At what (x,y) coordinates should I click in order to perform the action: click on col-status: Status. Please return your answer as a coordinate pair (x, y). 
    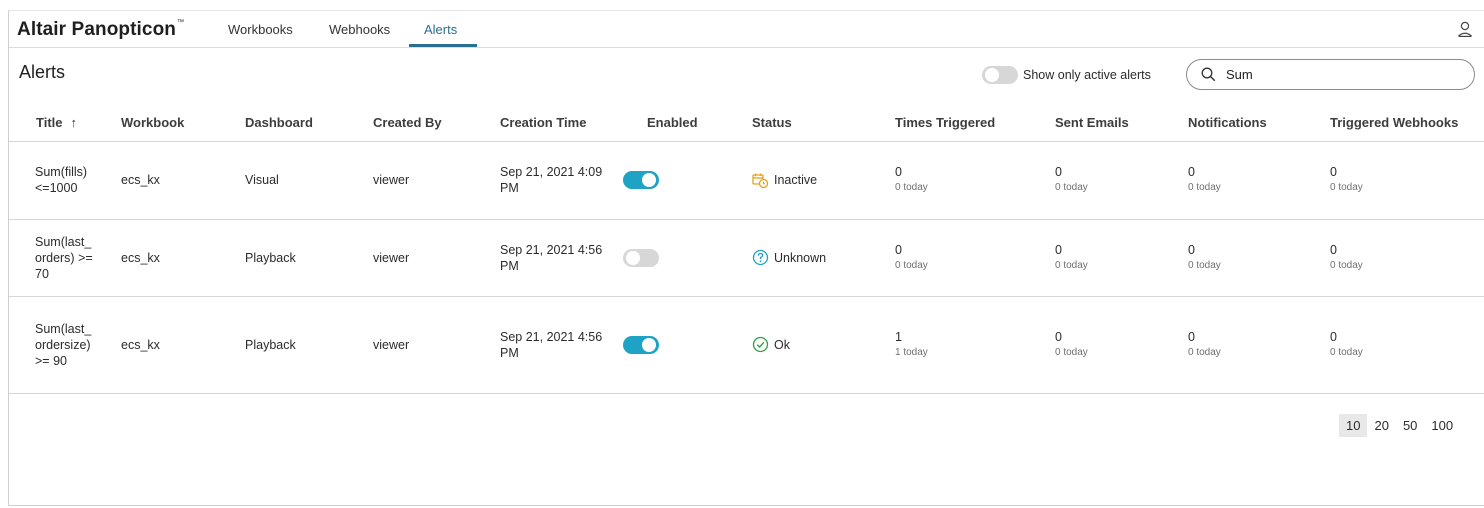
    Looking at the image, I should click on (823, 123).